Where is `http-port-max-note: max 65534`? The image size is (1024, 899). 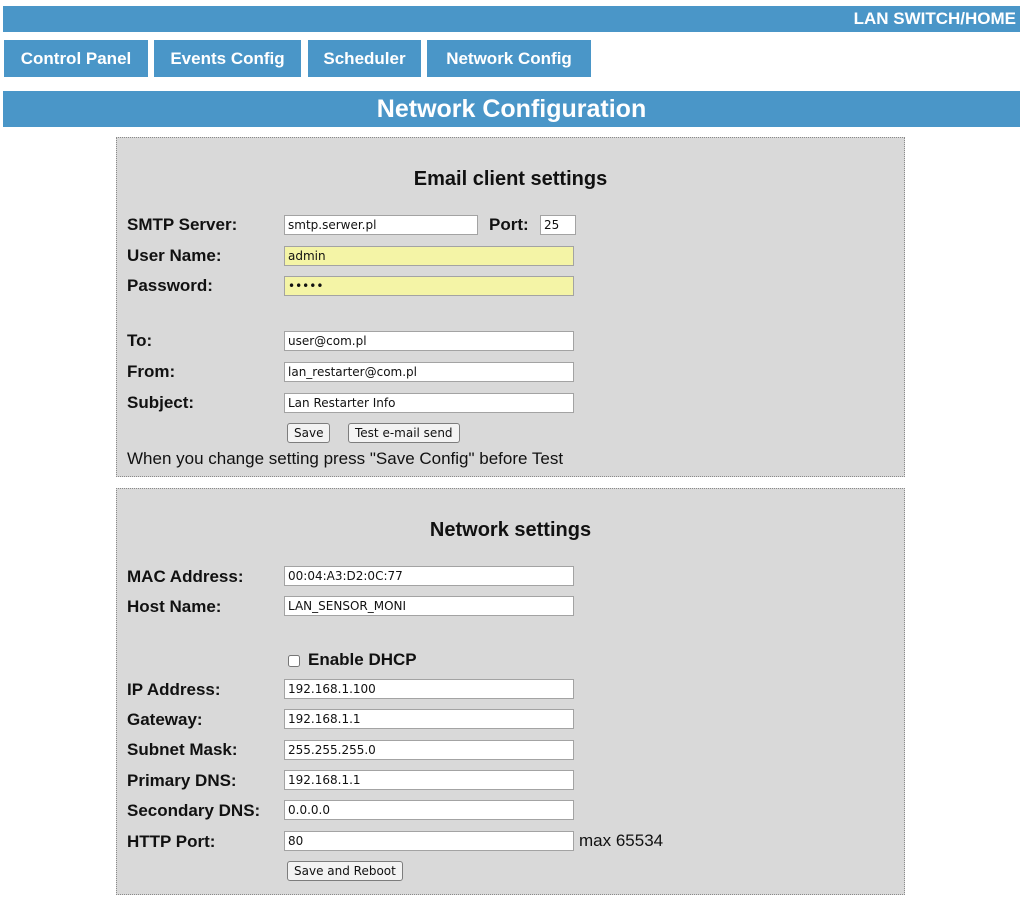
http-port-max-note: max 65534 is located at coordinates (621, 840).